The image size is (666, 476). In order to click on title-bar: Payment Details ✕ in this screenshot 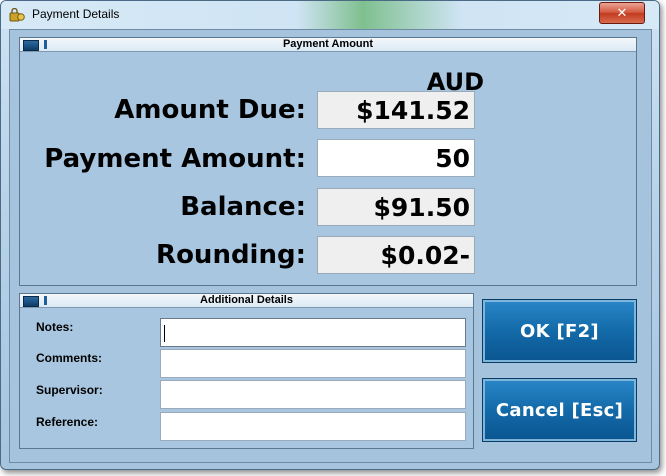, I will do `click(330, 15)`.